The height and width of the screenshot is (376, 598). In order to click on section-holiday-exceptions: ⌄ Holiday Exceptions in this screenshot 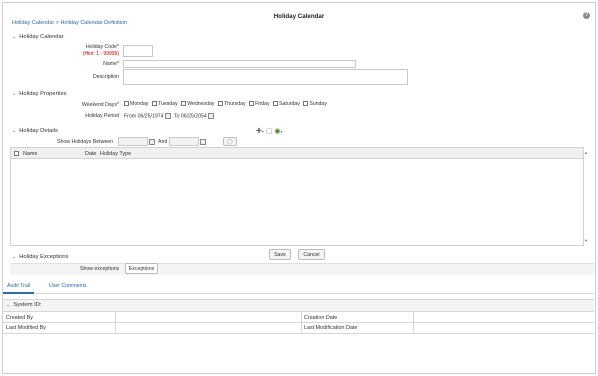, I will do `click(40, 257)`.